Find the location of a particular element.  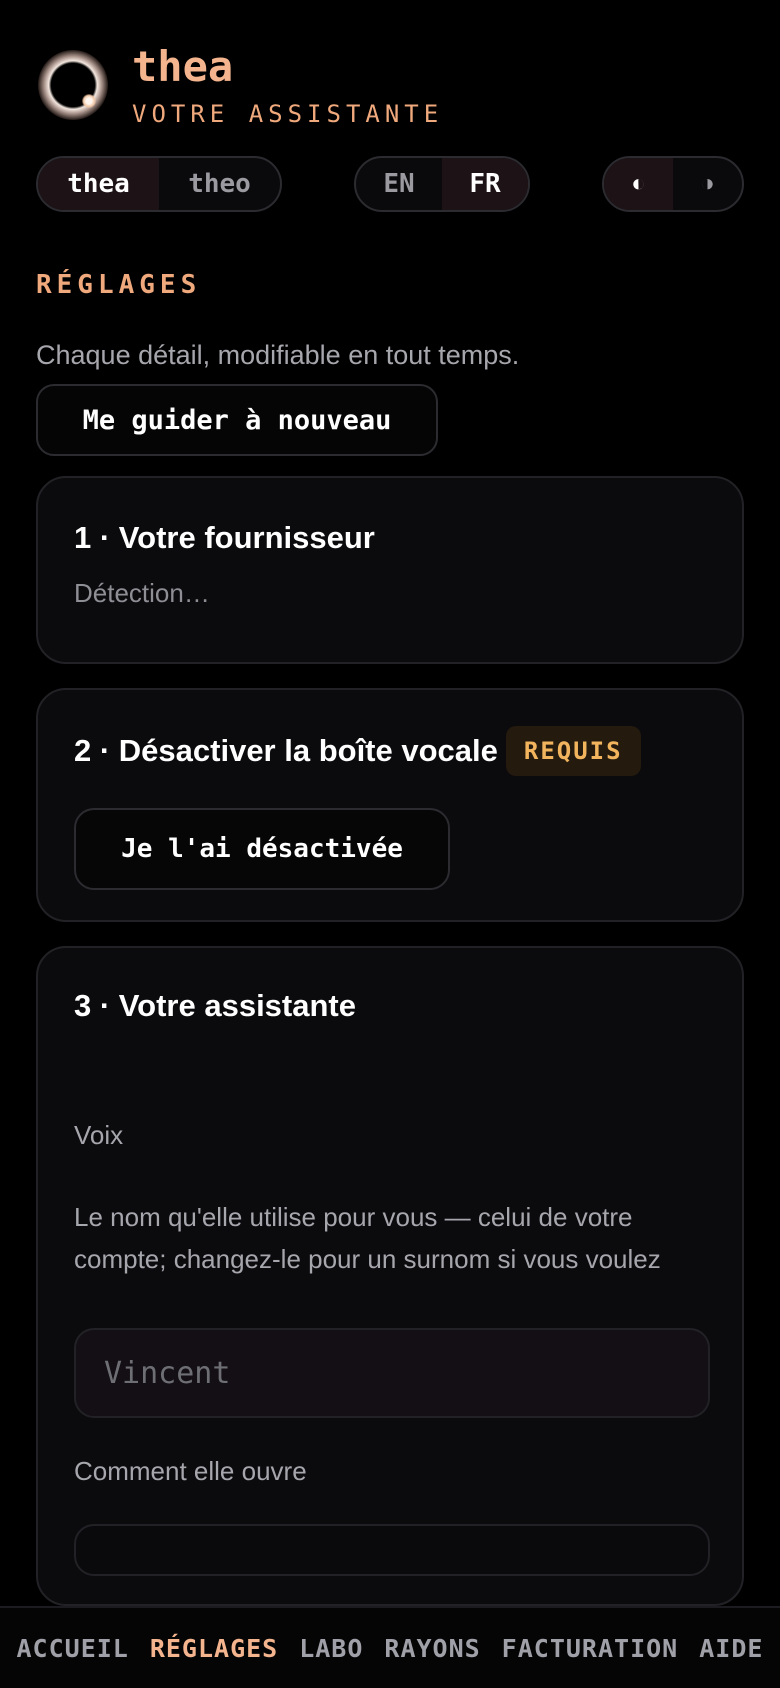

brand-logo is located at coordinates (73, 85).